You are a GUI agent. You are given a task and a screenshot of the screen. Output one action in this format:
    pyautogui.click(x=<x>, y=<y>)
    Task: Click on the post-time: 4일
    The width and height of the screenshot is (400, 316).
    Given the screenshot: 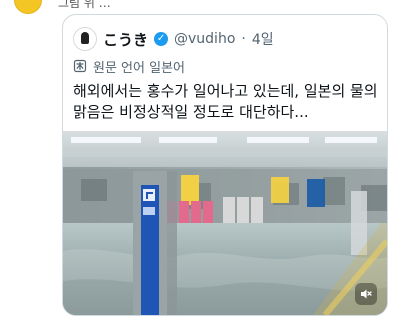 What is the action you would take?
    pyautogui.click(x=263, y=39)
    